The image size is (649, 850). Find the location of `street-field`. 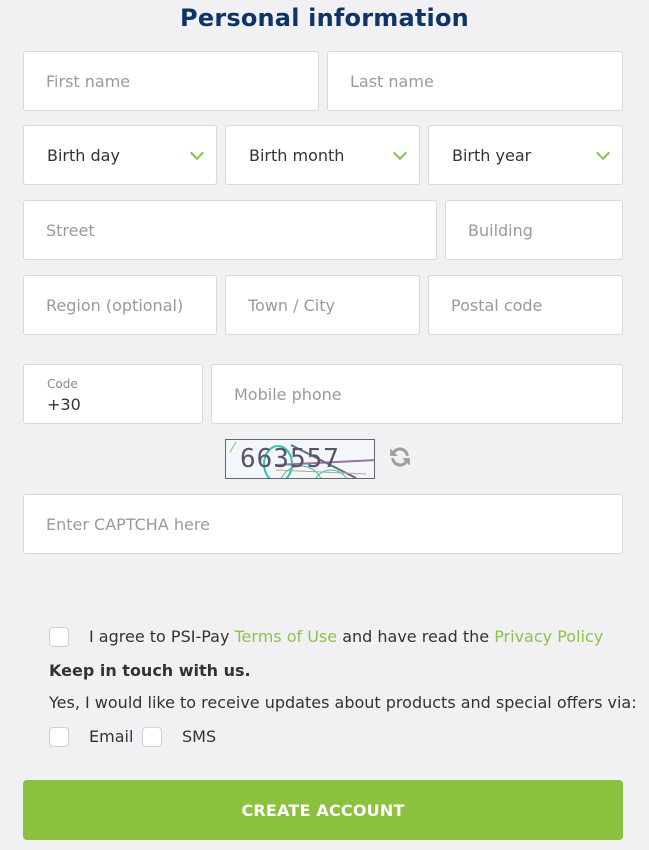

street-field is located at coordinates (230, 230).